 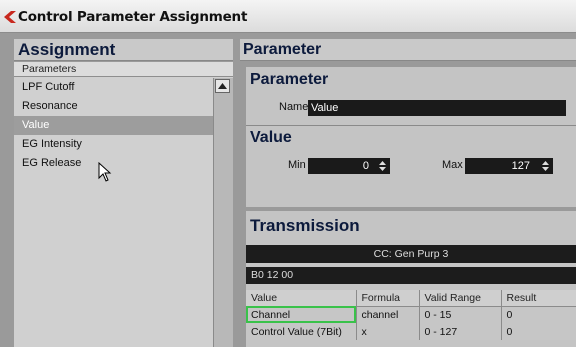 What do you see at coordinates (411, 254) in the screenshot?
I see `message-type-field: CC: Gen Purp 3` at bounding box center [411, 254].